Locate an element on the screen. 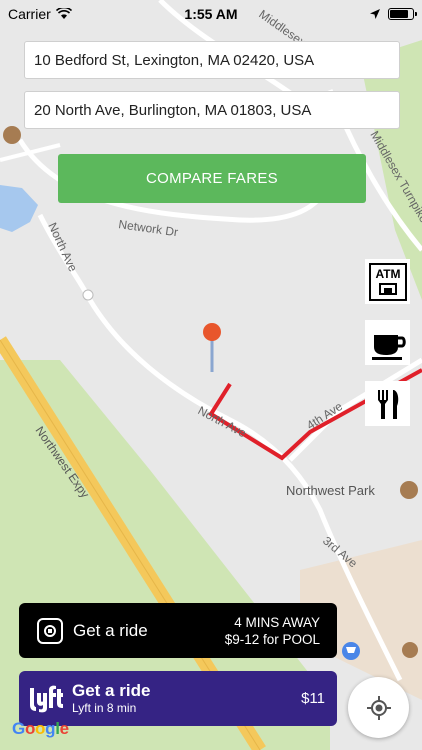  atm-text: ATM is located at coordinates (387, 274).